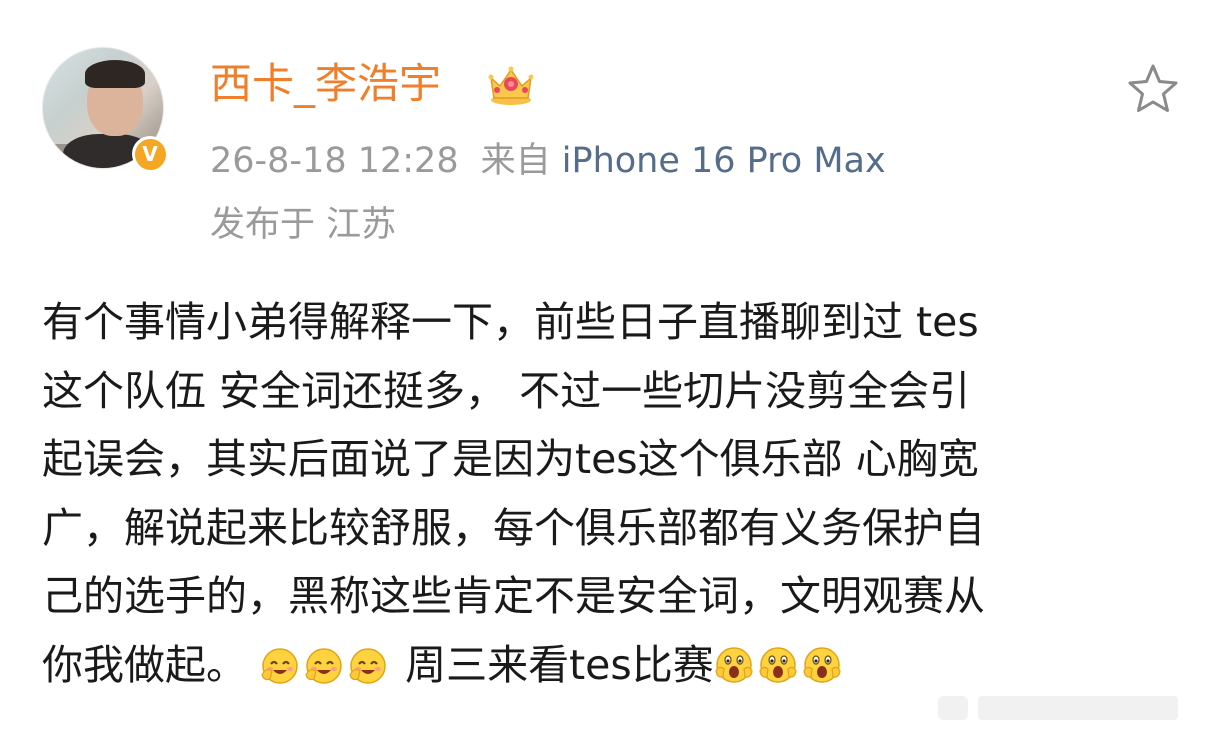  I want to click on post-line: 这个队伍 安全词还挺多， 不过一些切片没剪全会引, so click(506, 390).